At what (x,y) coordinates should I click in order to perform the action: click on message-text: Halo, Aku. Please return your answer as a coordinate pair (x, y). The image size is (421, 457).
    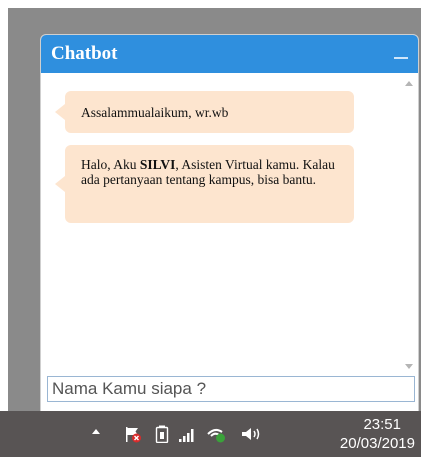
    Looking at the image, I should click on (110, 164).